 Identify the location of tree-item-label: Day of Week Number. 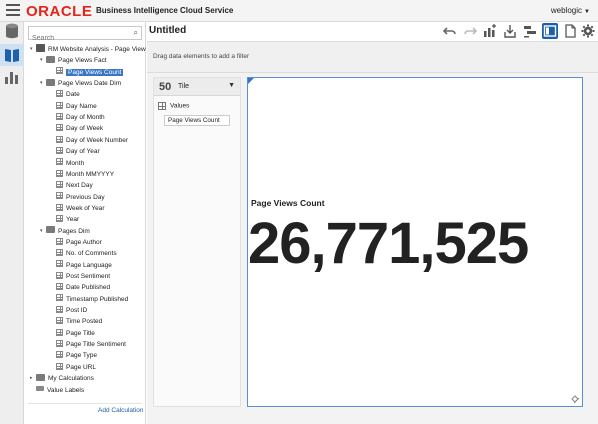
(97, 140).